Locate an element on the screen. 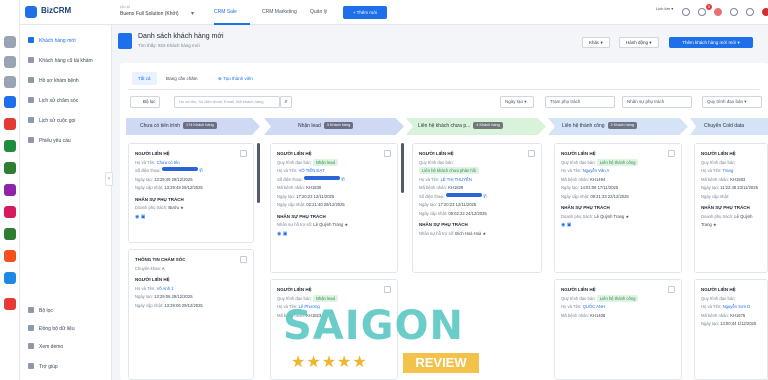 This screenshot has width=768, height=380. workspace-selector: Bueno Full Solution (Khởi) is located at coordinates (149, 14).